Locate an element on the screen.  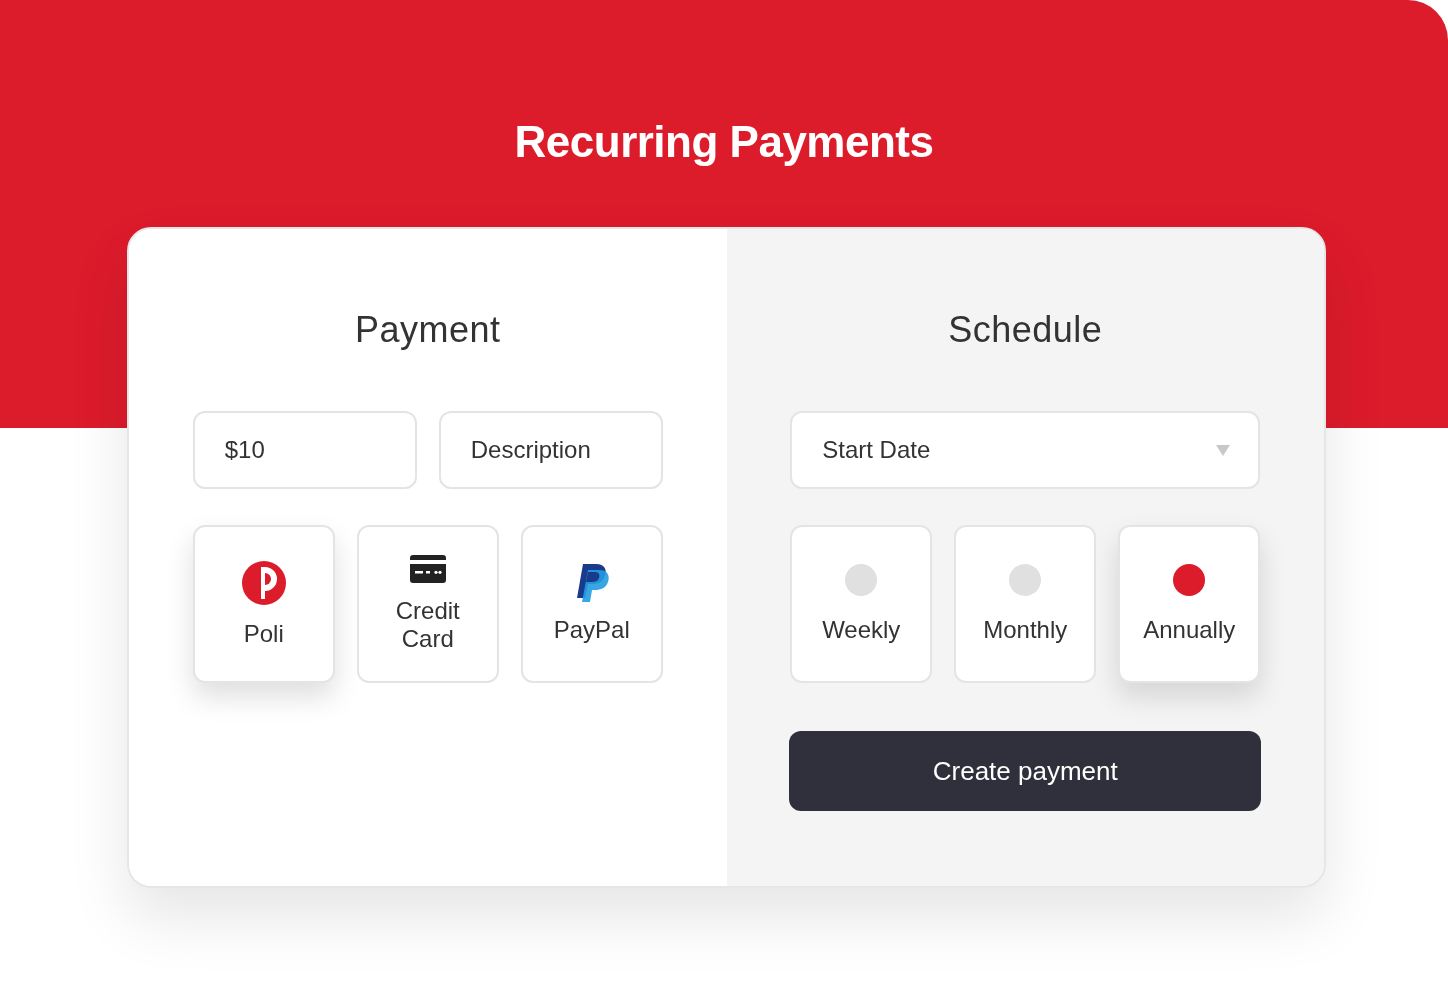
frequency-option: Annually is located at coordinates (1189, 604).